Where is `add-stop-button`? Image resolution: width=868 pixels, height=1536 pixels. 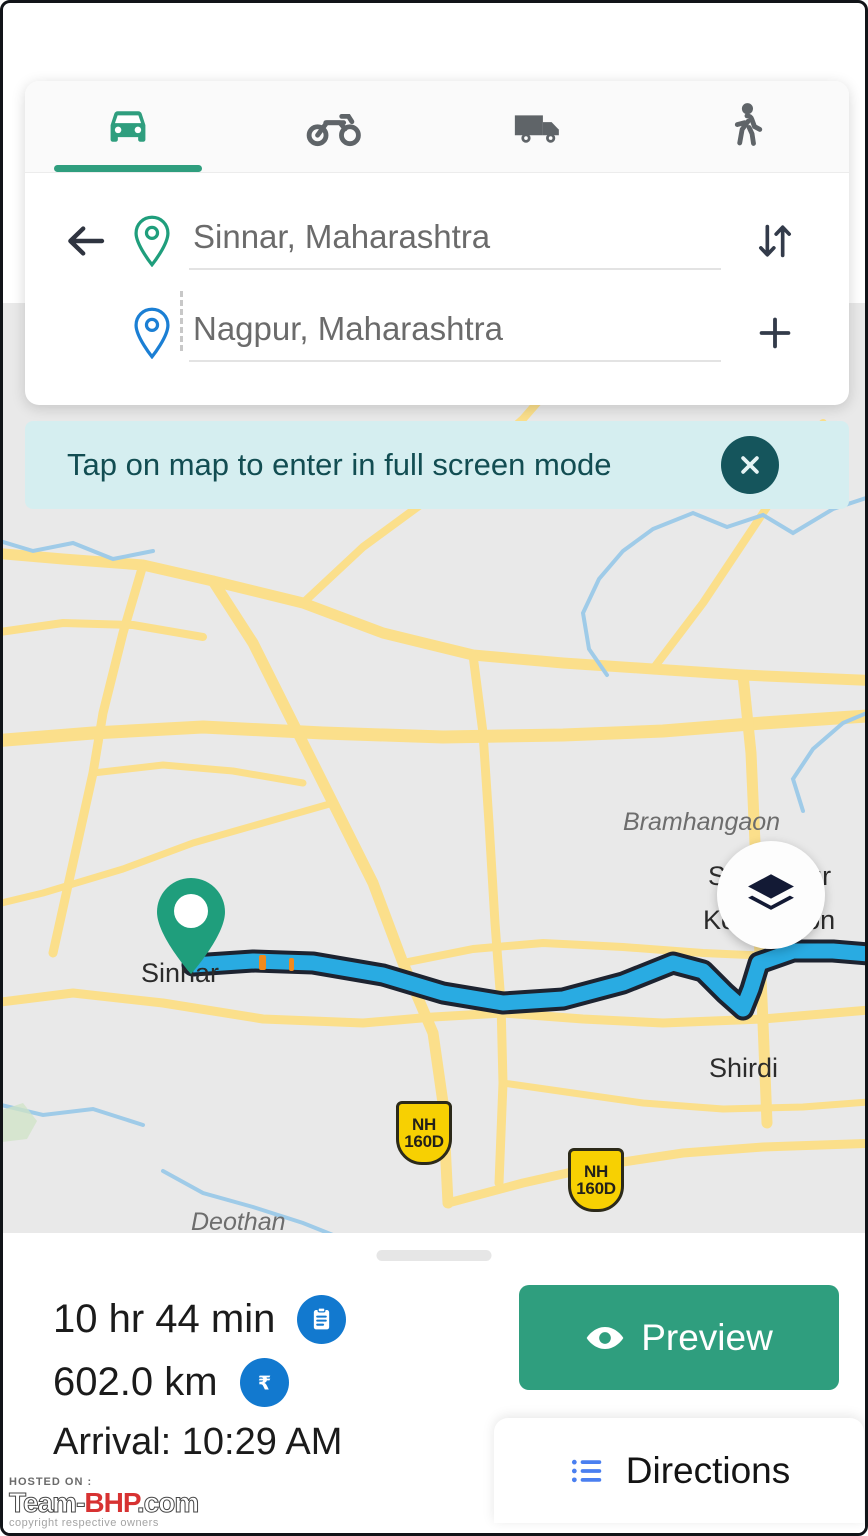
add-stop-button is located at coordinates (775, 333).